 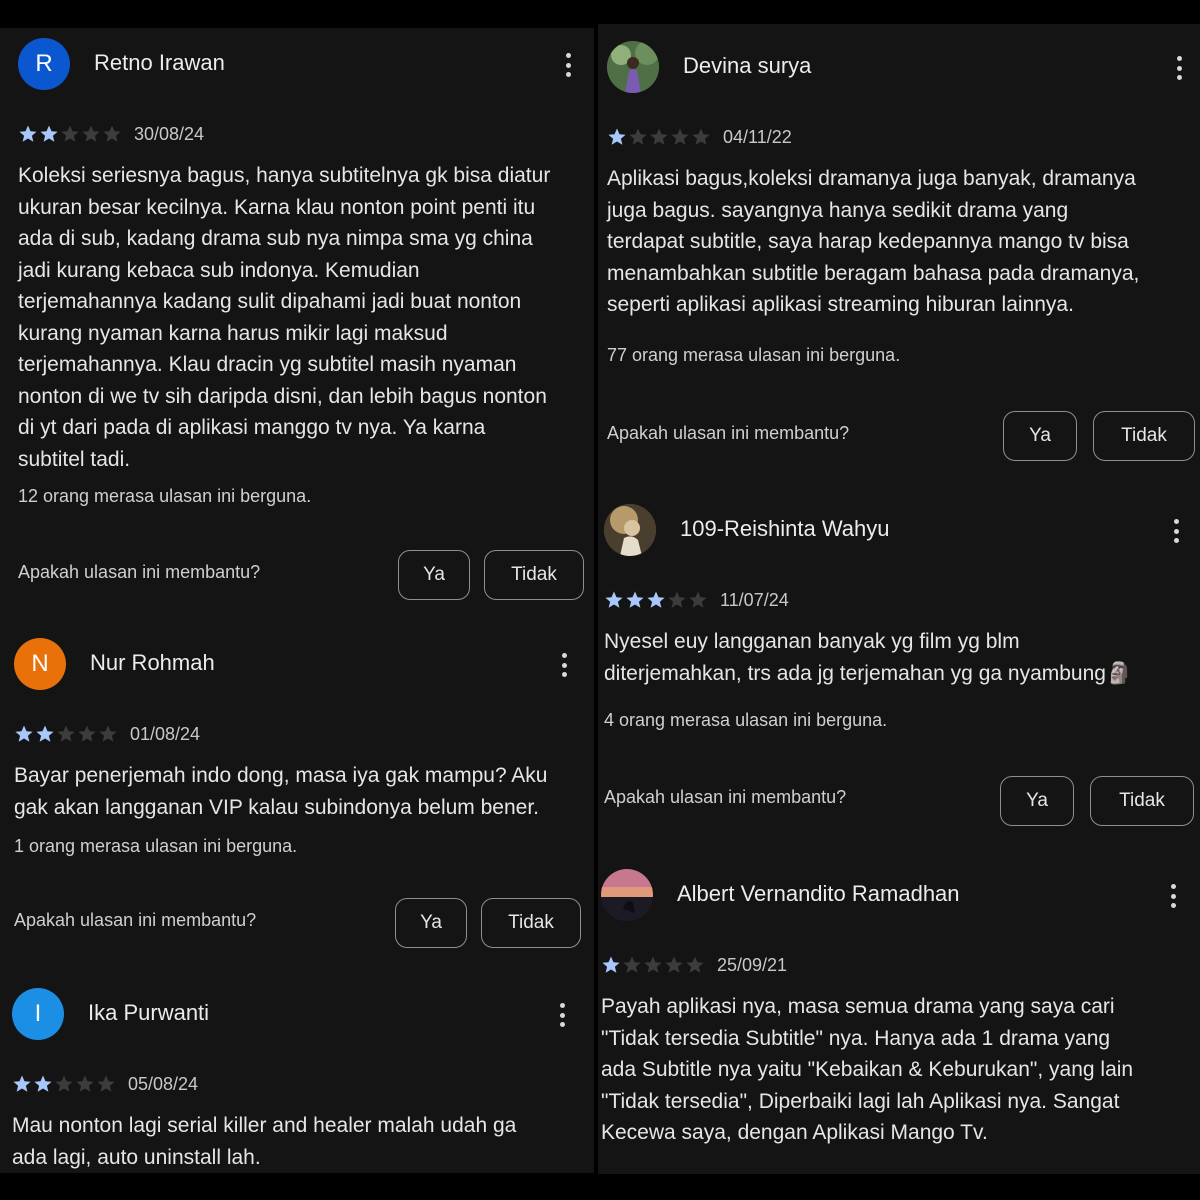 I want to click on reviewer-name: Albert Vernandito Ramadhan, so click(x=818, y=893).